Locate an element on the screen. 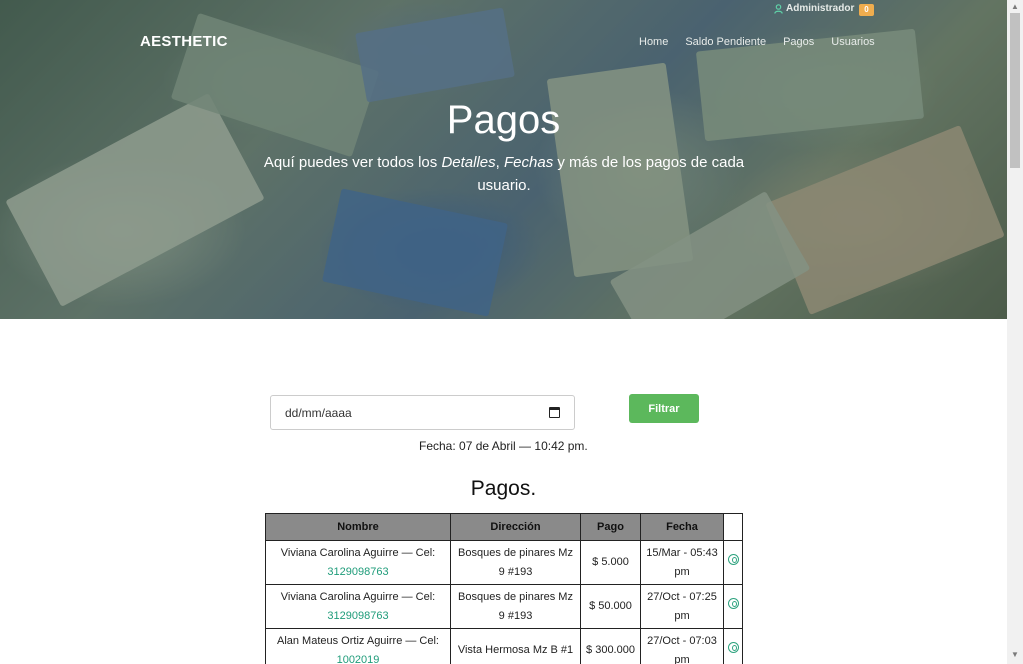 This screenshot has width=1023, height=664. header-pago: Pago is located at coordinates (610, 527).